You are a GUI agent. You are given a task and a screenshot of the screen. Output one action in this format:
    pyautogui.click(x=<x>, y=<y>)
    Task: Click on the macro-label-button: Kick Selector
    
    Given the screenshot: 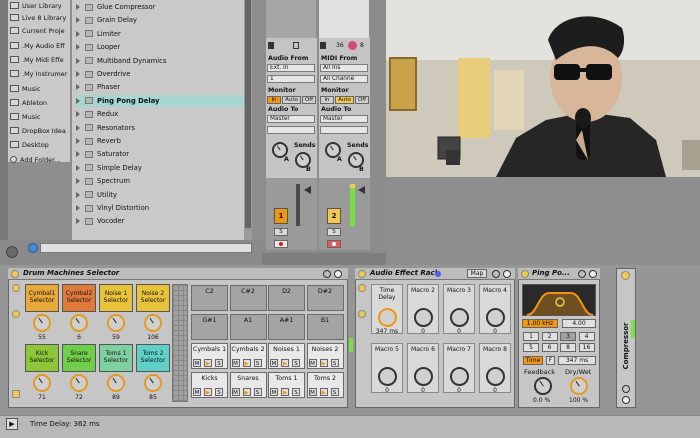 What is the action you would take?
    pyautogui.click(x=42, y=358)
    